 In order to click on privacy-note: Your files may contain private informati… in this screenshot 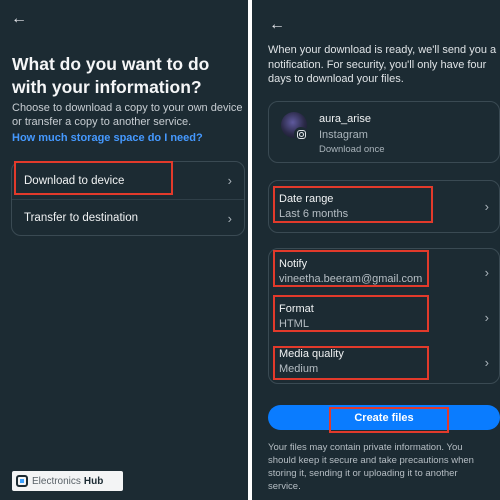, I will do `click(371, 467)`.